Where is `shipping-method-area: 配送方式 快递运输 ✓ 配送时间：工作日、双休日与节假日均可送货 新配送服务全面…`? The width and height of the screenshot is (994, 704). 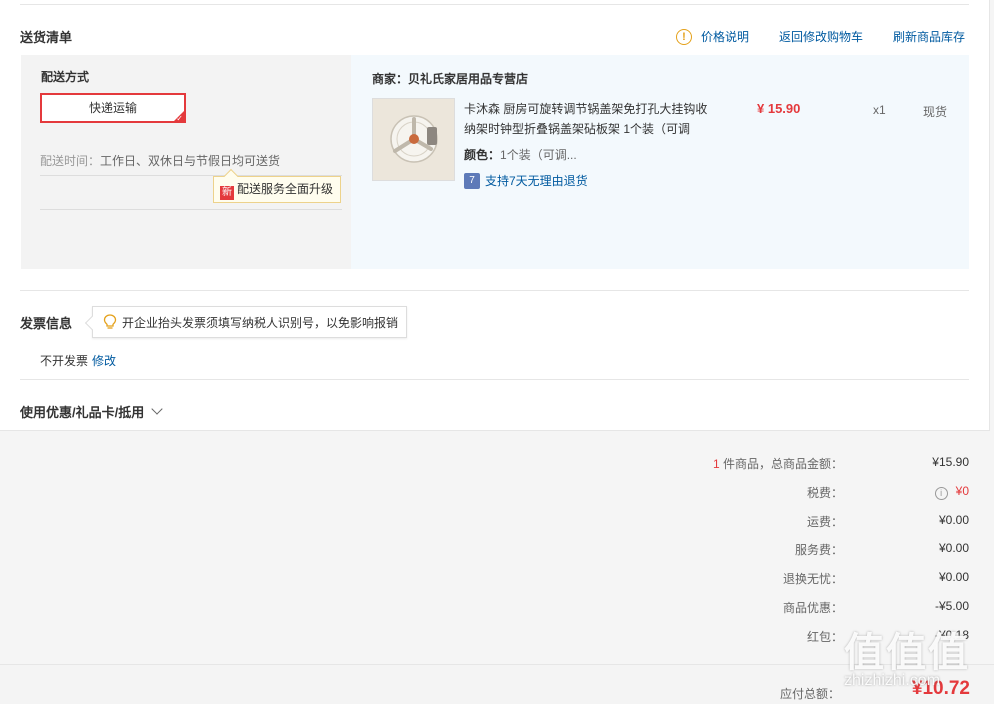
shipping-method-area: 配送方式 快递运输 ✓ 配送时间：工作日、双休日与节假日均可送货 新配送服务全面… is located at coordinates (186, 162).